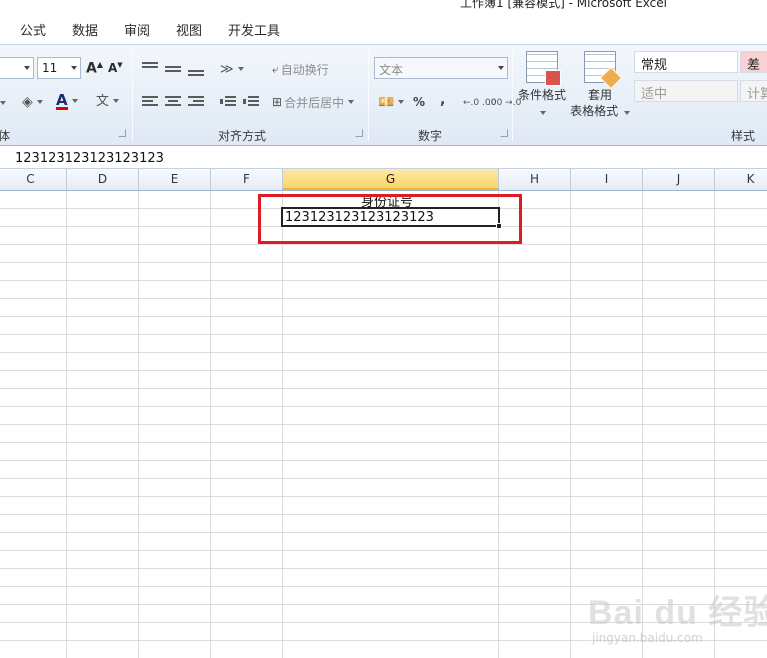 The image size is (767, 658). I want to click on column-header-e: E, so click(175, 179).